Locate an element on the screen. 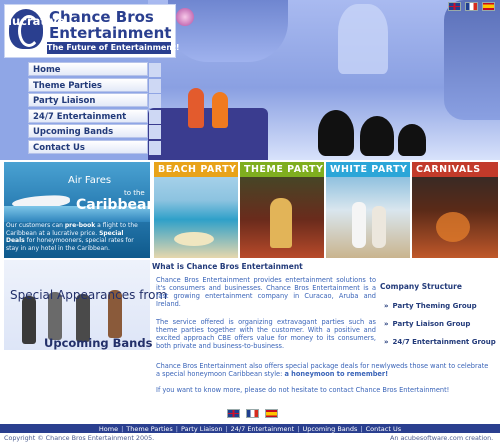 The image size is (500, 443). bar-counter-shape is located at coordinates (208, 134).